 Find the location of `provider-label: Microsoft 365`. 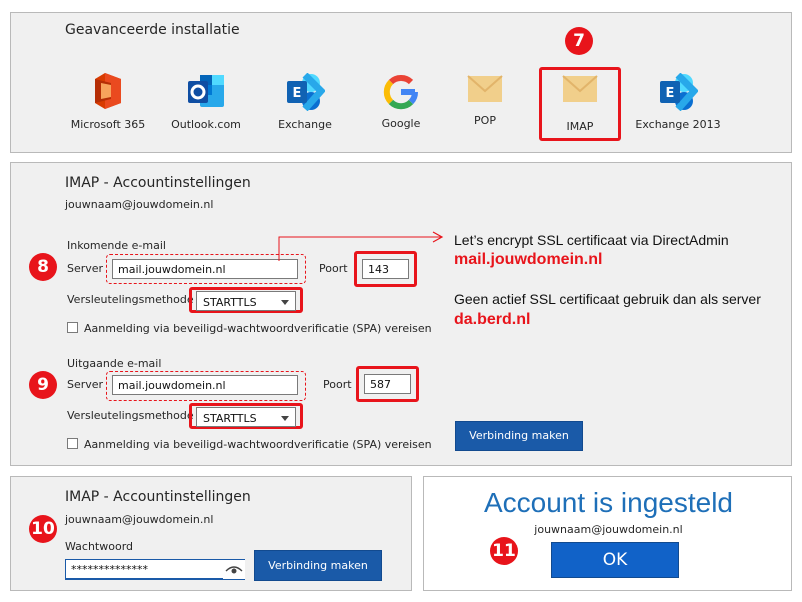

provider-label: Microsoft 365 is located at coordinates (108, 124).